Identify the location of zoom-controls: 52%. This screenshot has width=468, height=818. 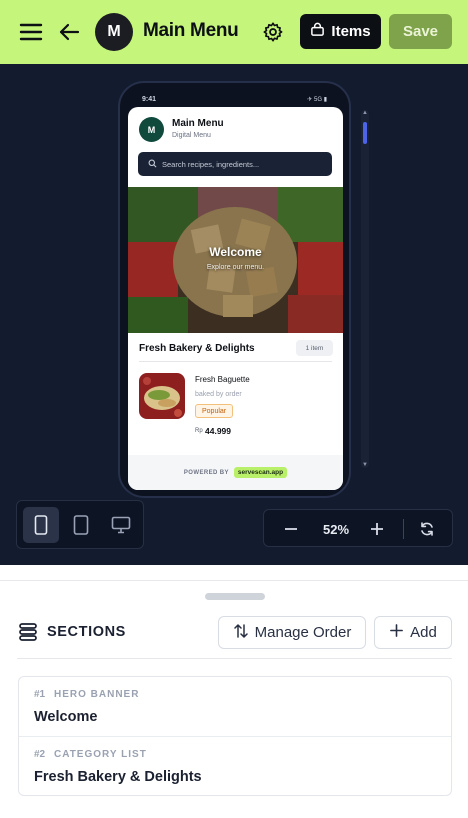
(358, 528).